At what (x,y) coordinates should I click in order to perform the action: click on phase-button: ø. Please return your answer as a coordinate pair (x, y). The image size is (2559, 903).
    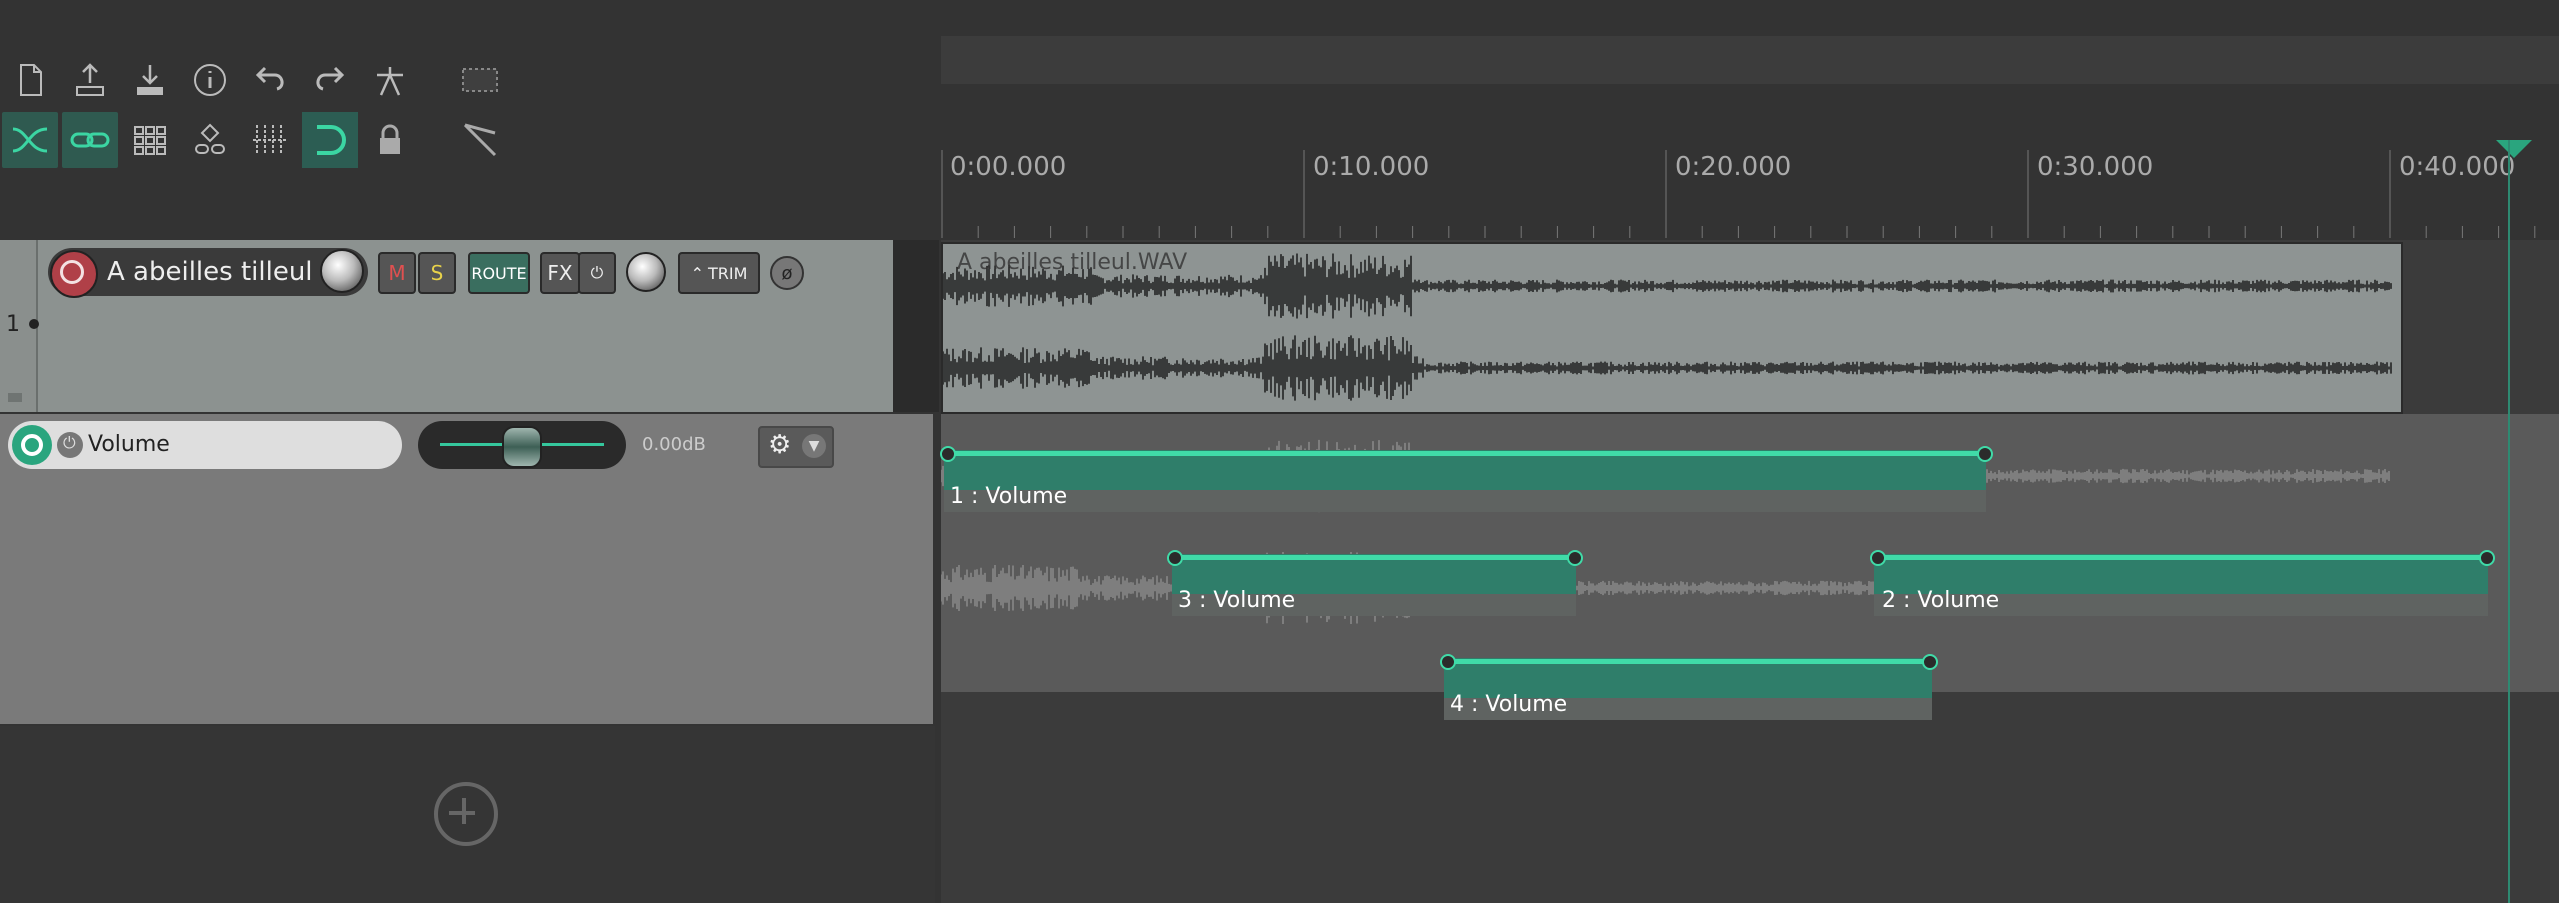
    Looking at the image, I should click on (787, 273).